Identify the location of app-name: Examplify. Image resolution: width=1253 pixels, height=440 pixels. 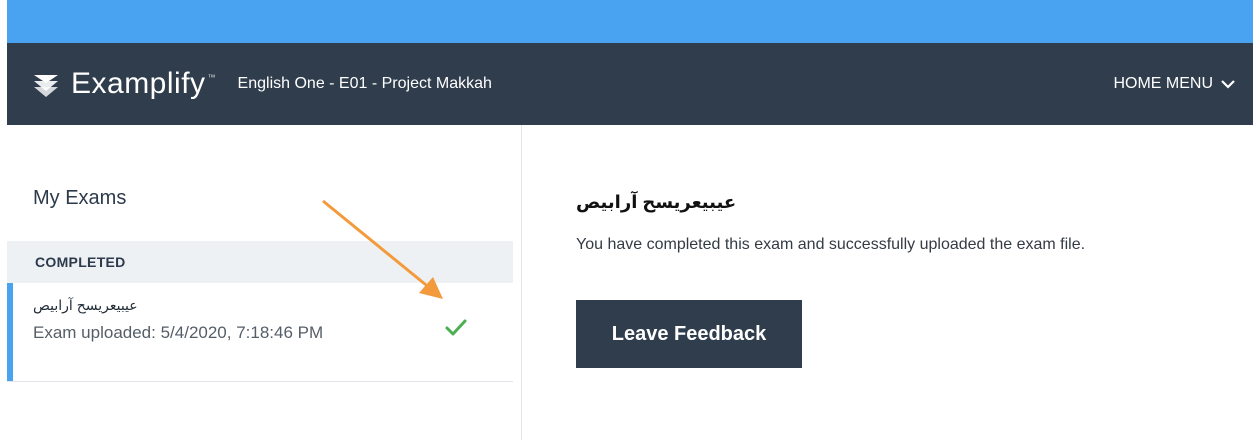
(138, 83).